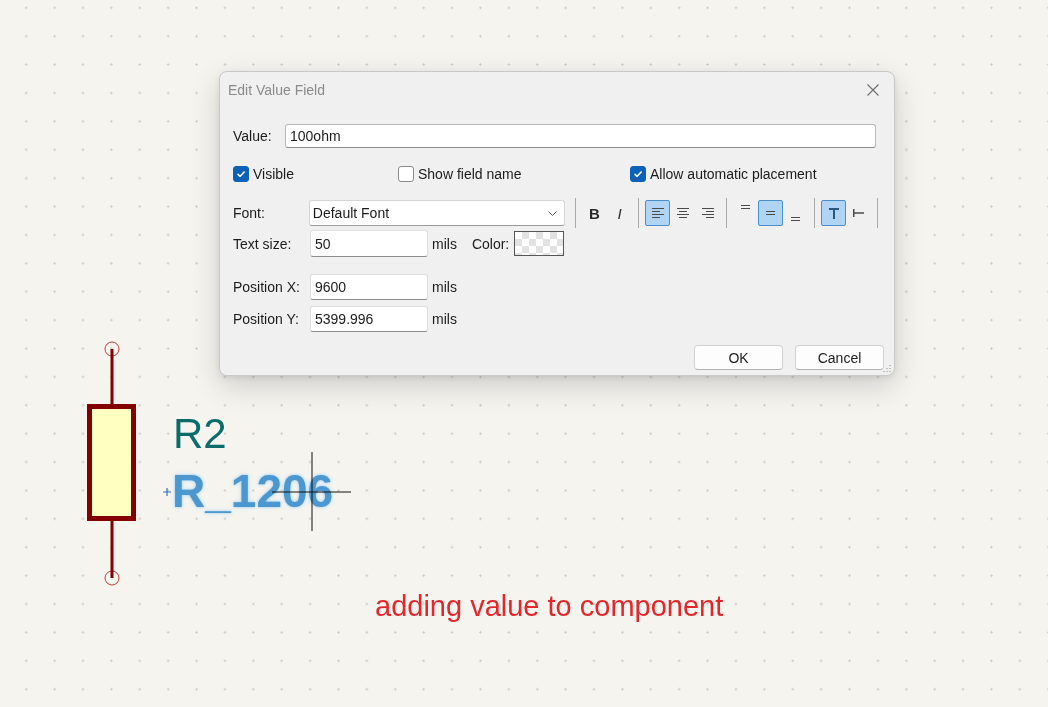 The image size is (1048, 707). What do you see at coordinates (470, 174) in the screenshot?
I see `checkbox-label: Show field name` at bounding box center [470, 174].